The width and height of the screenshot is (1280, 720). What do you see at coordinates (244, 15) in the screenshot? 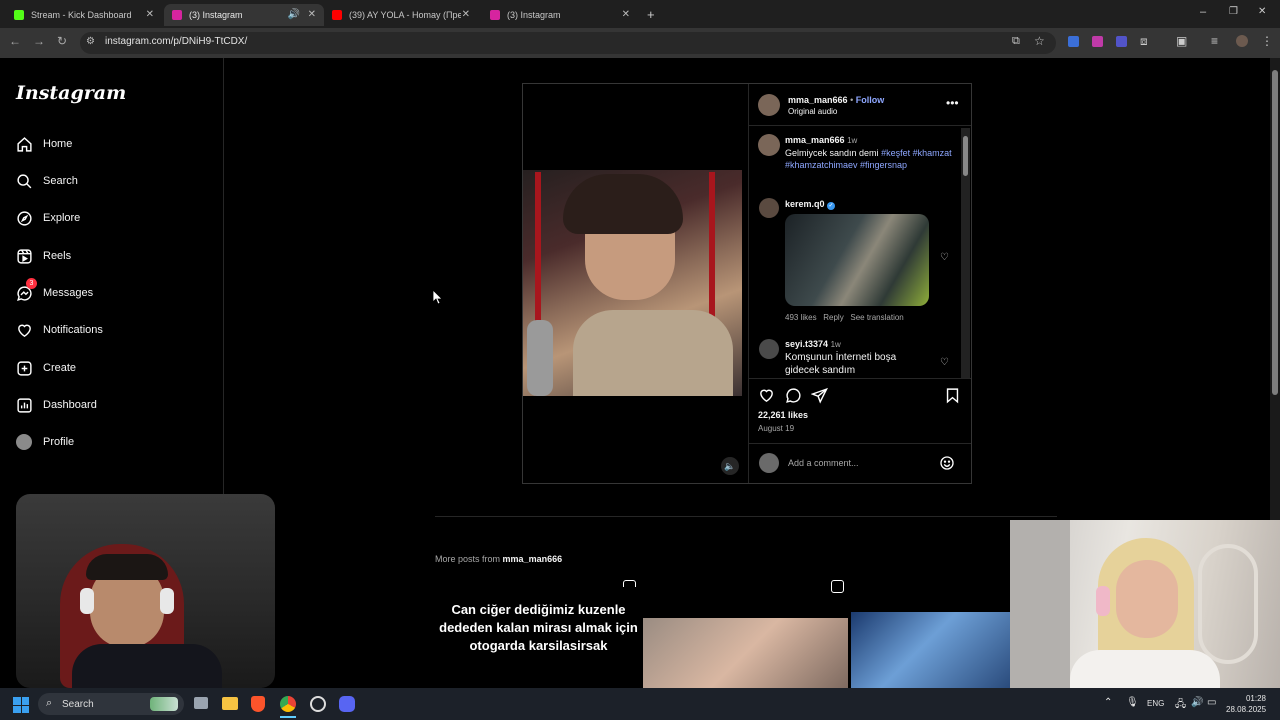
I see `tab-instagram-active: (3) Instagram 🔊 ✕` at bounding box center [244, 15].